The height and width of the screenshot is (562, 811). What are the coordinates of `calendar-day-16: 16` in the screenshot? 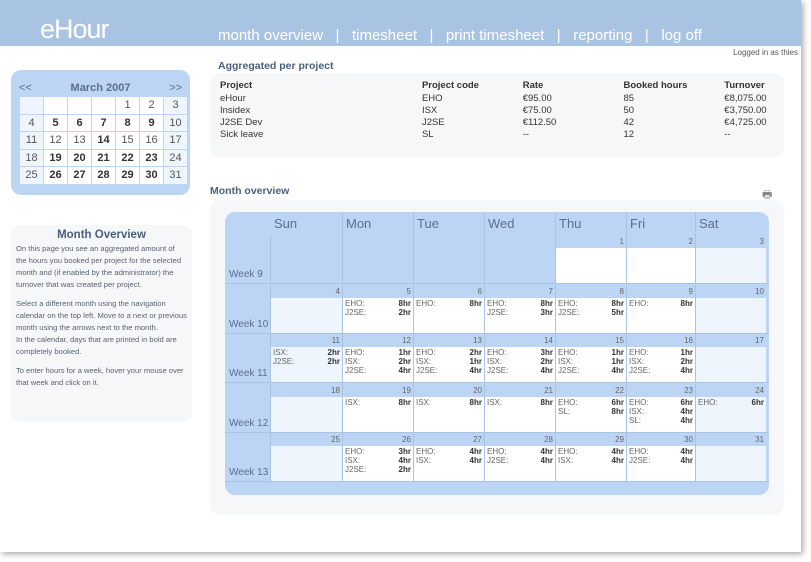 It's located at (151, 140).